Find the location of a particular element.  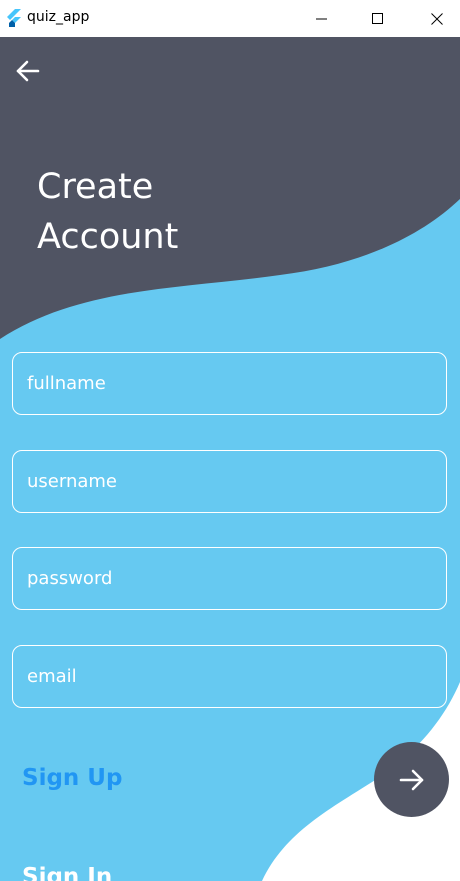

fullname-input is located at coordinates (229, 383).